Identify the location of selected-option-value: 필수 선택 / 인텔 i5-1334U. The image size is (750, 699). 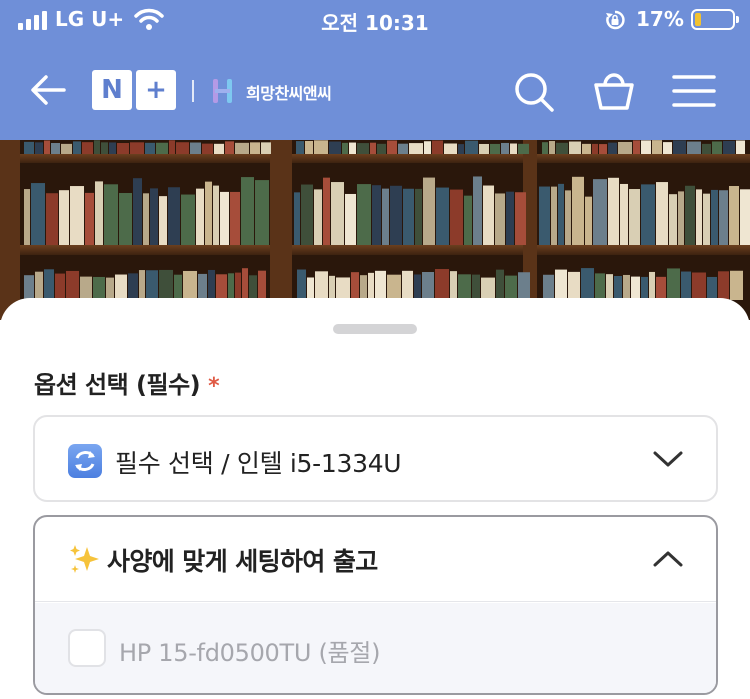
(258, 463).